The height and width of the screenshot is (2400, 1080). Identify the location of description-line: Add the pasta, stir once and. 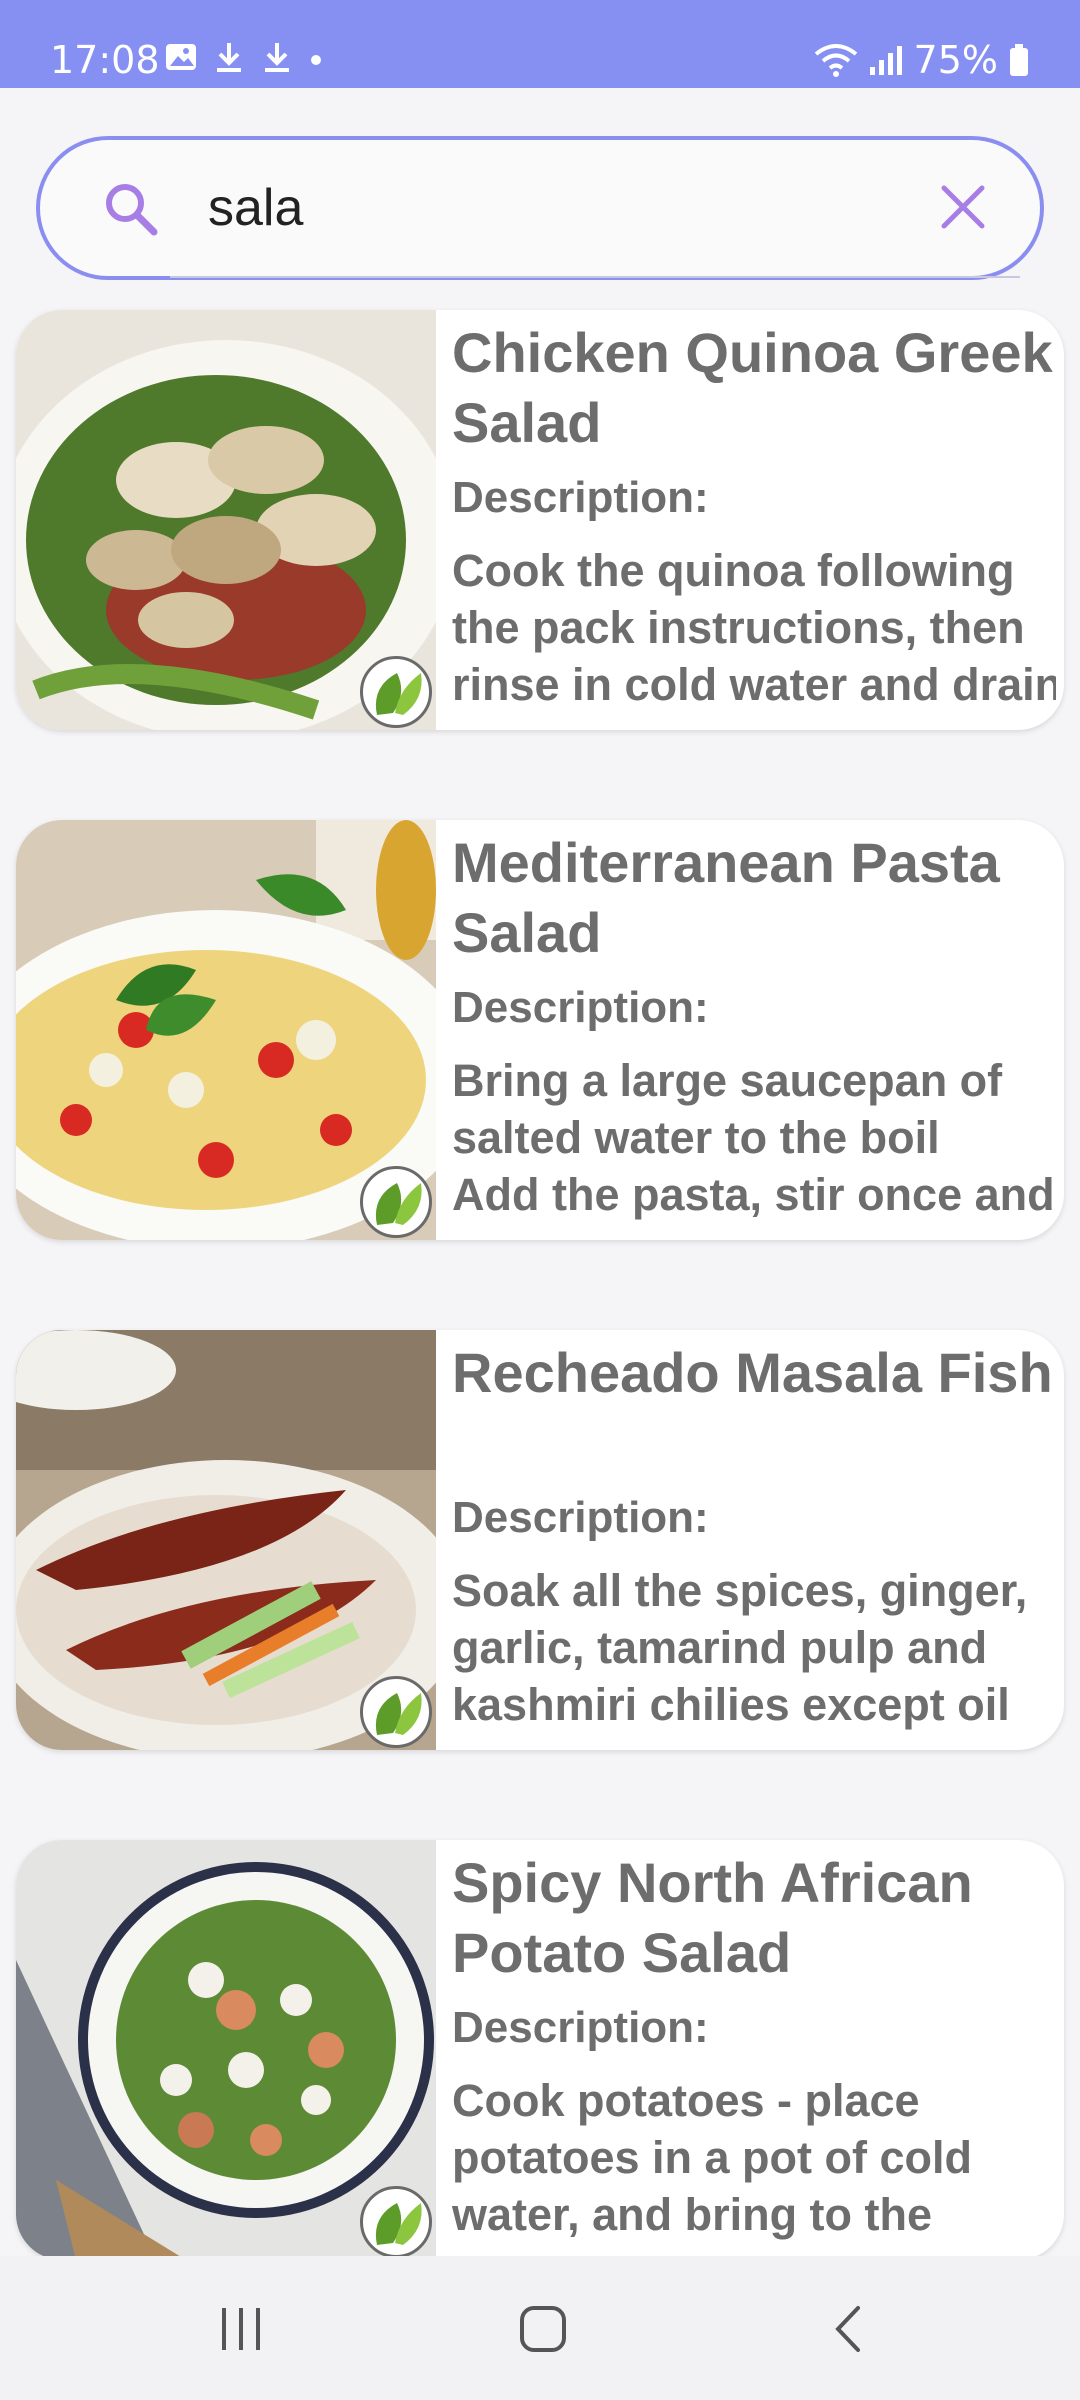
(753, 1194).